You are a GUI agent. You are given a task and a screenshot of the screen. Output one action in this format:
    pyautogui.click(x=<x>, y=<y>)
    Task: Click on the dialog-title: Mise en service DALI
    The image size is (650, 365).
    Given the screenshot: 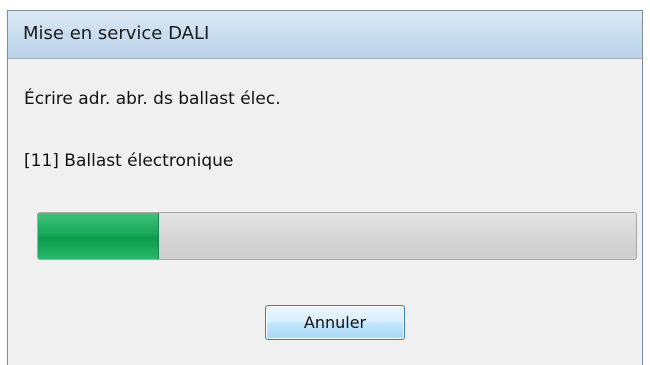 What is the action you would take?
    pyautogui.click(x=116, y=33)
    